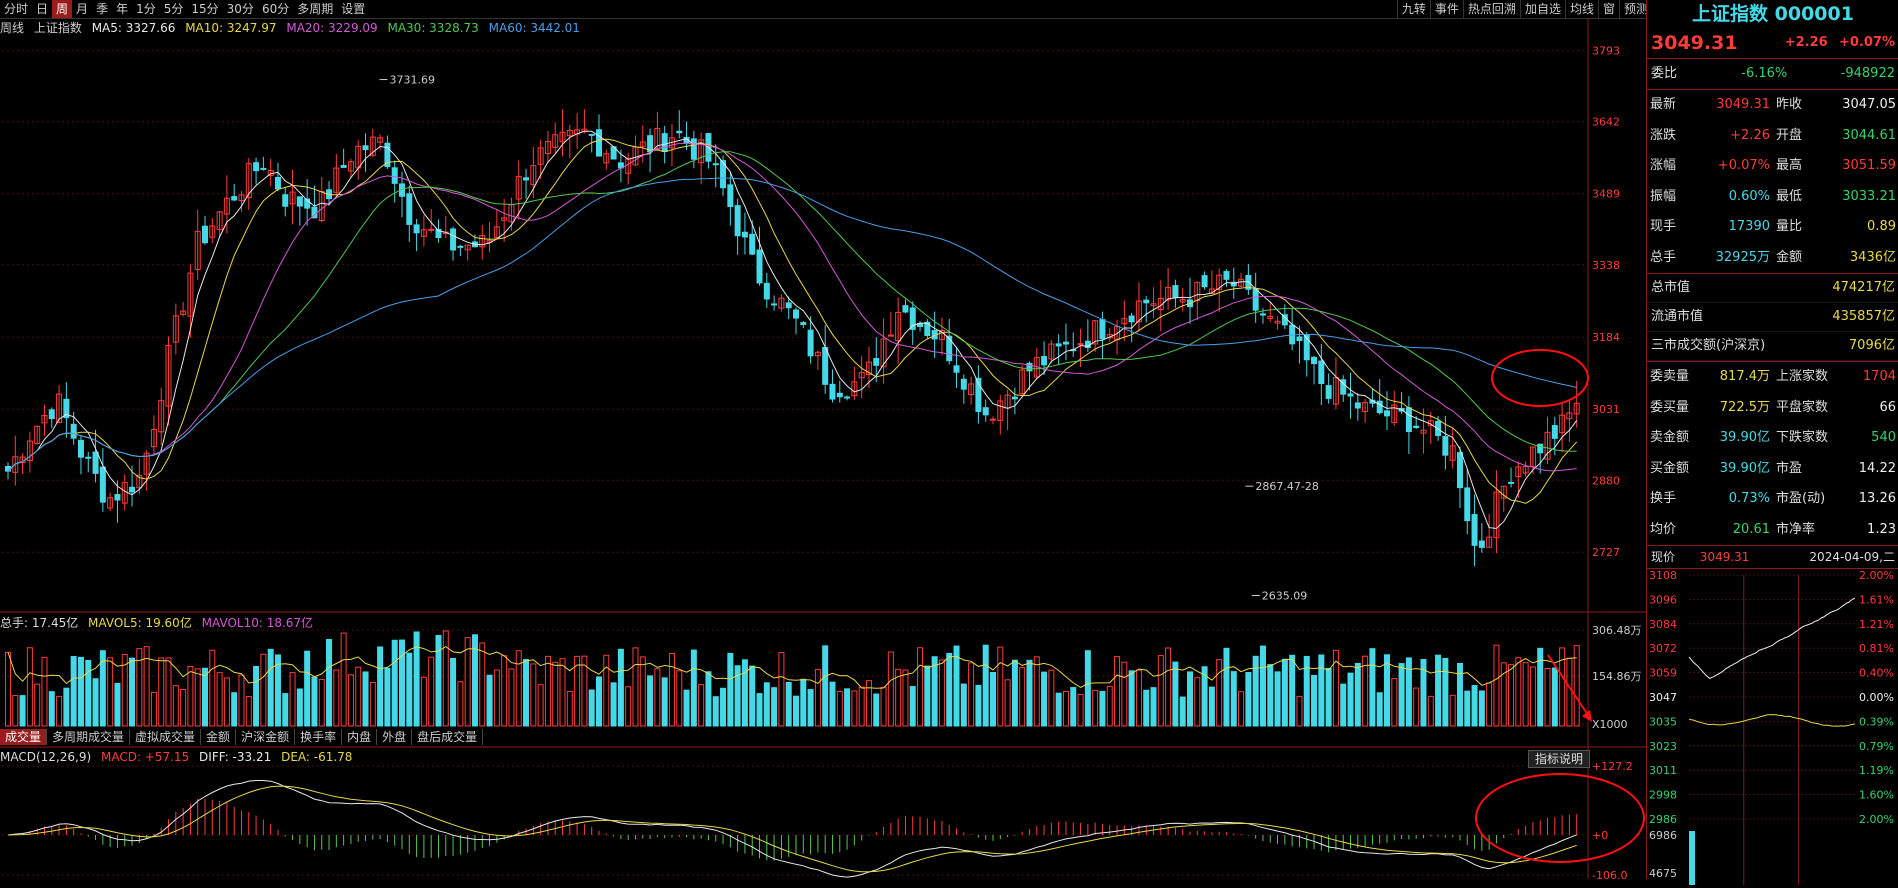 The height and width of the screenshot is (888, 1898). What do you see at coordinates (319, 737) in the screenshot?
I see `indicator-tab-5: 换手率` at bounding box center [319, 737].